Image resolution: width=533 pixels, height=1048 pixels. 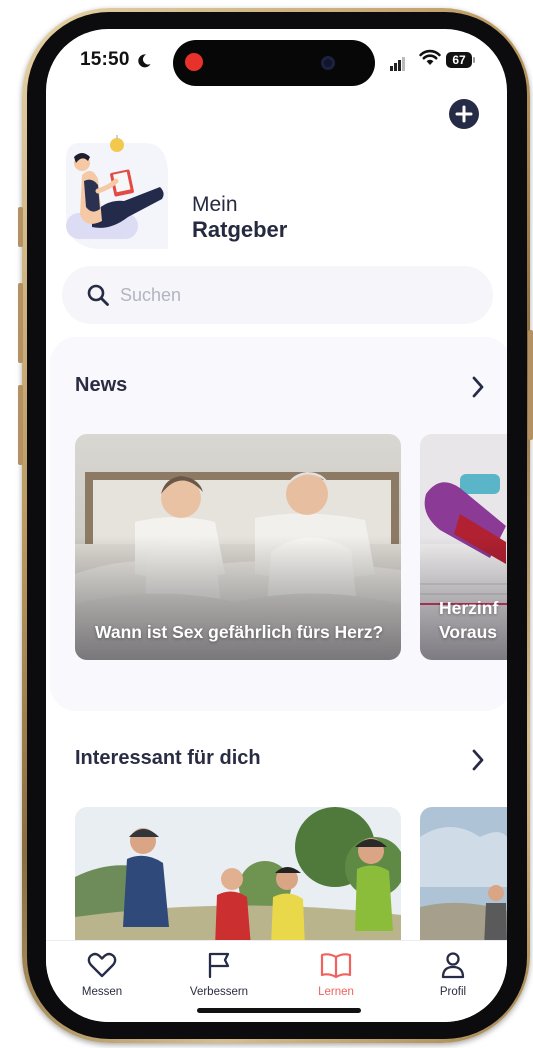 I want to click on search-bar, so click(x=277, y=295).